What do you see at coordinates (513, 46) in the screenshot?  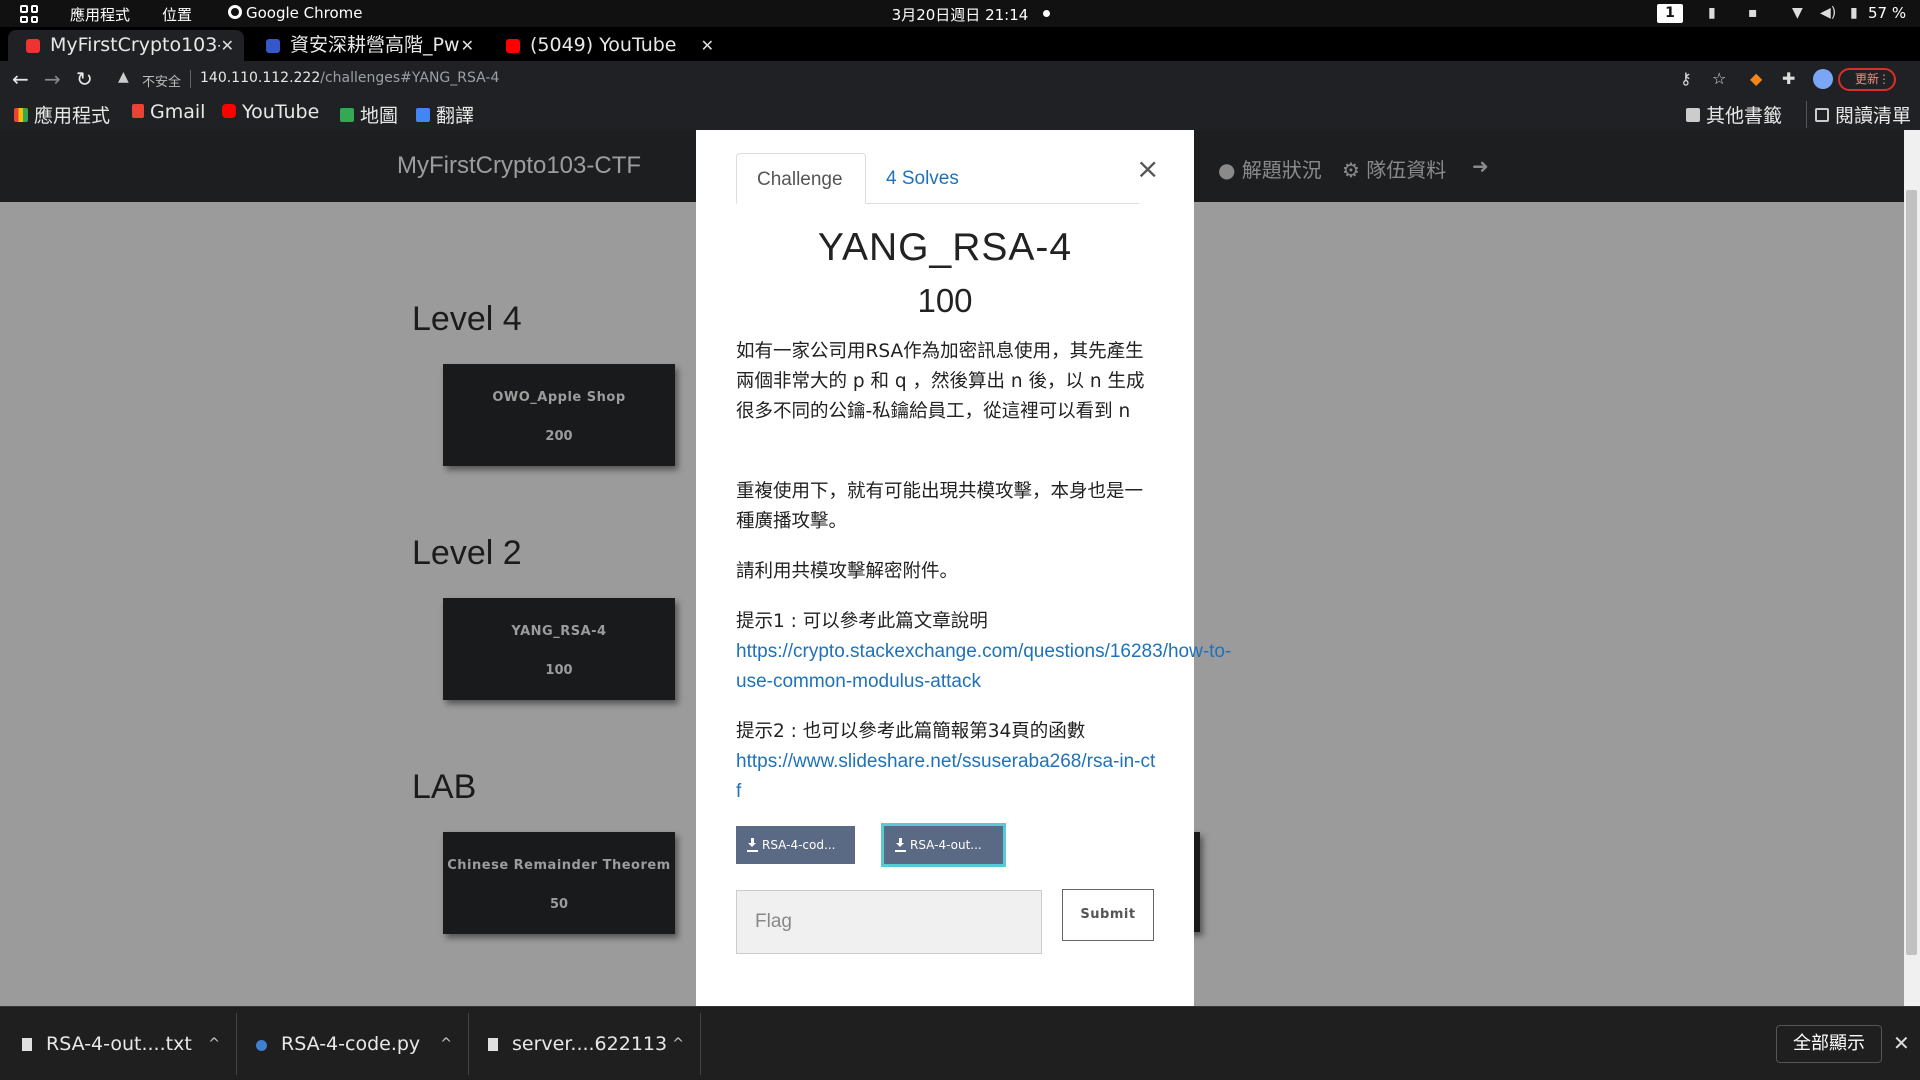 I see `youtube-favicon-icon` at bounding box center [513, 46].